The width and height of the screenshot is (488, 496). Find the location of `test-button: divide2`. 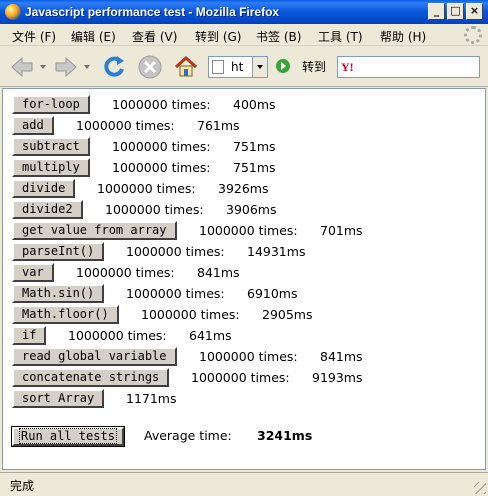

test-button: divide2 is located at coordinates (47, 209).